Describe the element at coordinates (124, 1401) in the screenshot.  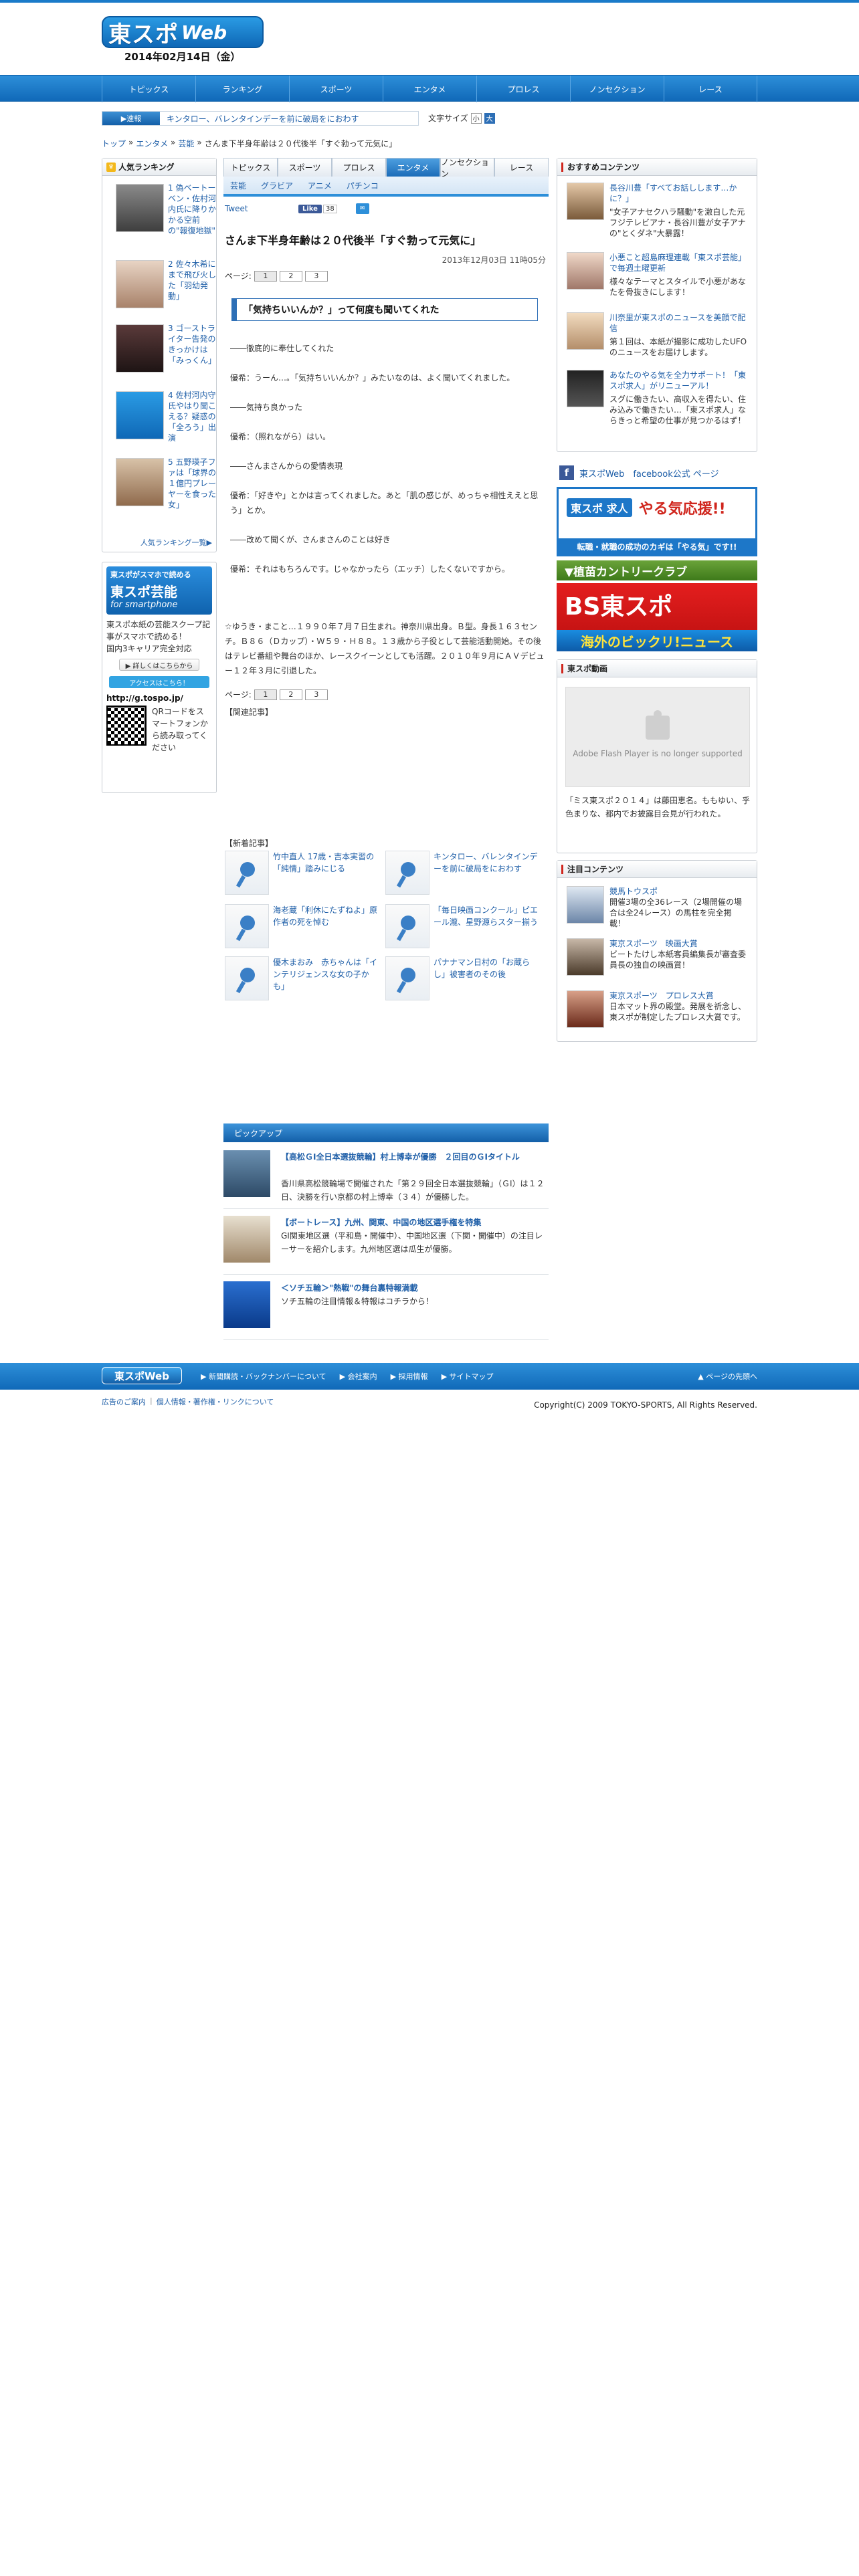
I see `footer-link-ads: 広告のご案内` at that location.